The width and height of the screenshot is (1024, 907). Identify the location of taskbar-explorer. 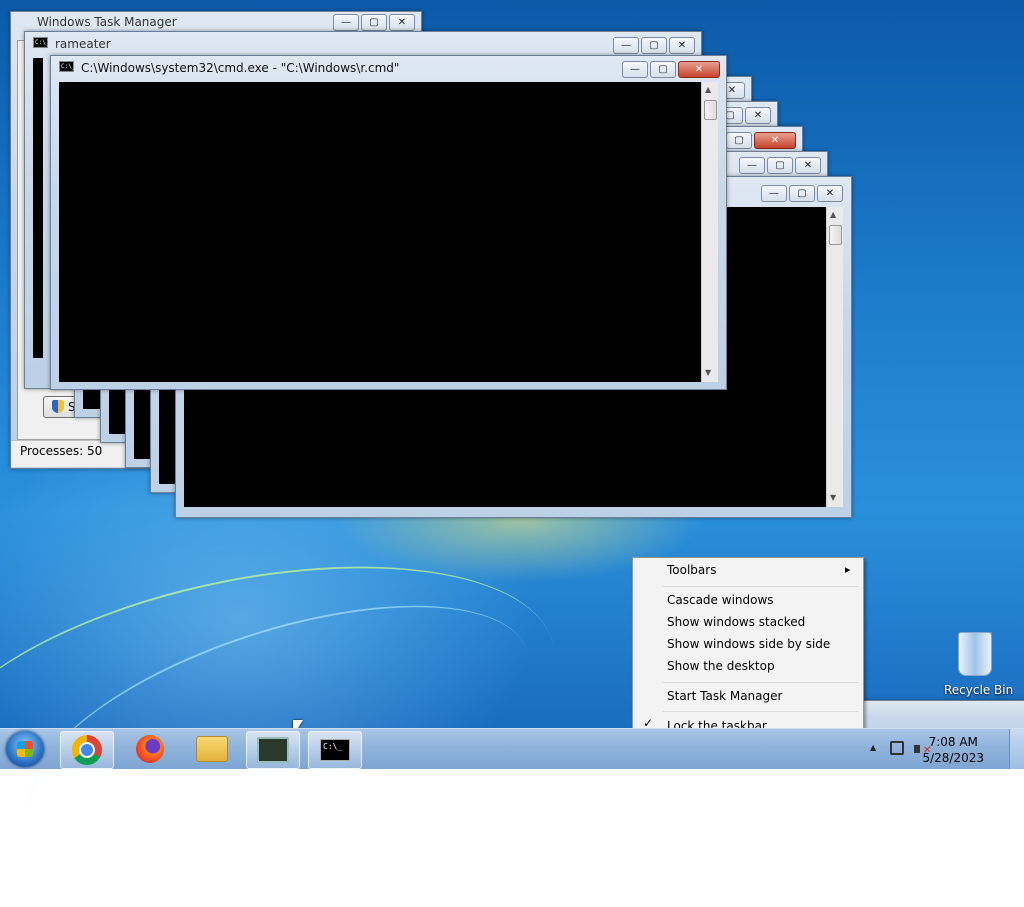
(212, 749).